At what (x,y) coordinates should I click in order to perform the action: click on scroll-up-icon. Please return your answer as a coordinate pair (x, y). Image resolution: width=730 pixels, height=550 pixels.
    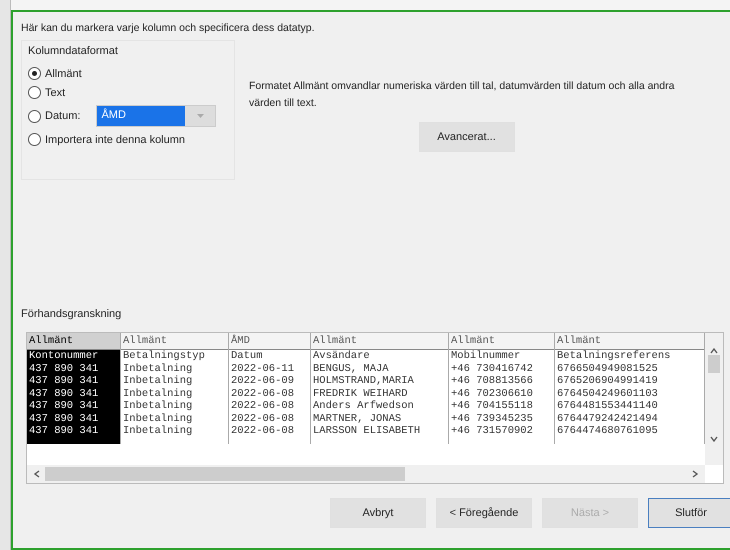
    Looking at the image, I should click on (714, 351).